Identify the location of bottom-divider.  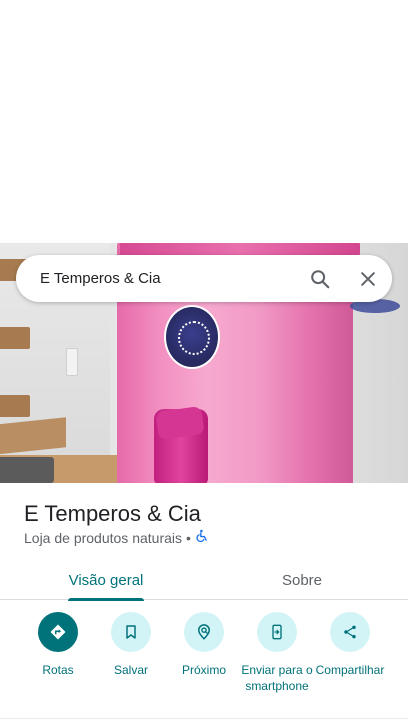
(204, 718).